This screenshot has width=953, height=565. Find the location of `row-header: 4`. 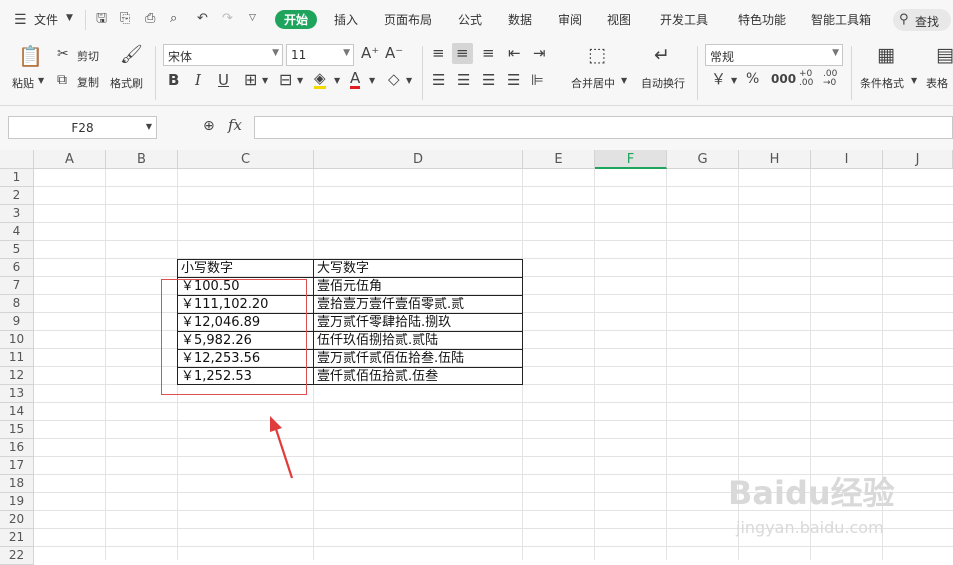

row-header: 4 is located at coordinates (17, 232).